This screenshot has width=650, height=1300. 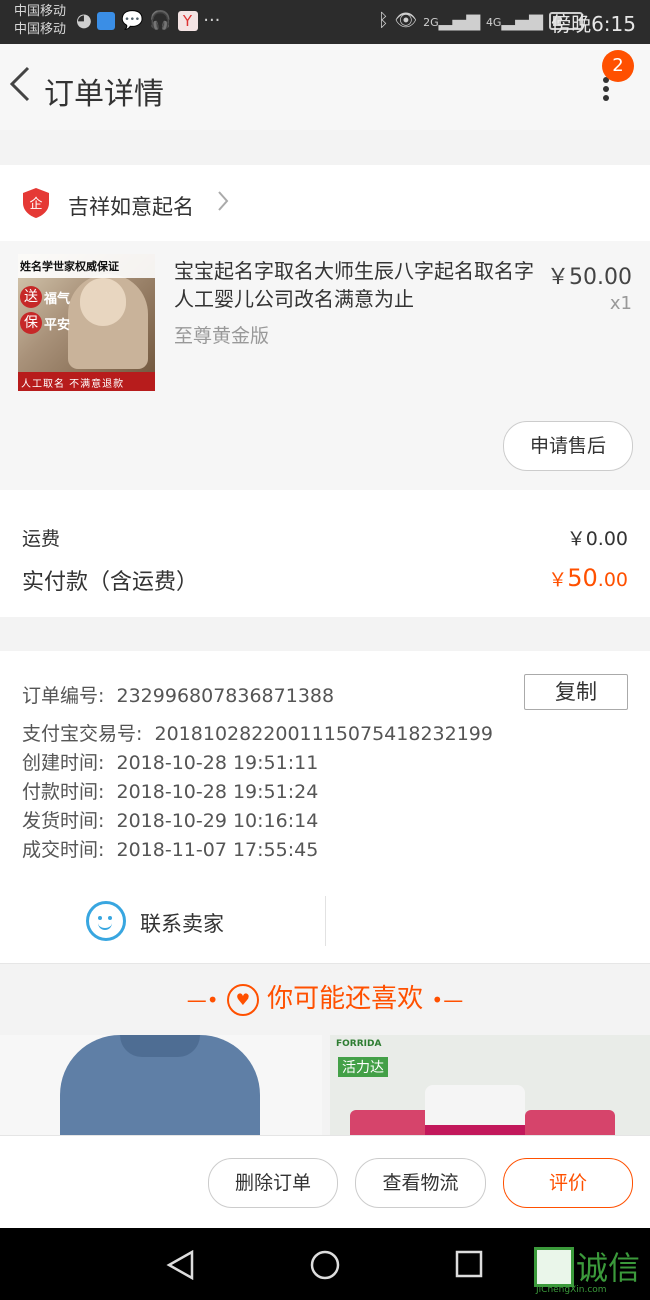 What do you see at coordinates (160, 20) in the screenshot?
I see `headset-icon: 🎧` at bounding box center [160, 20].